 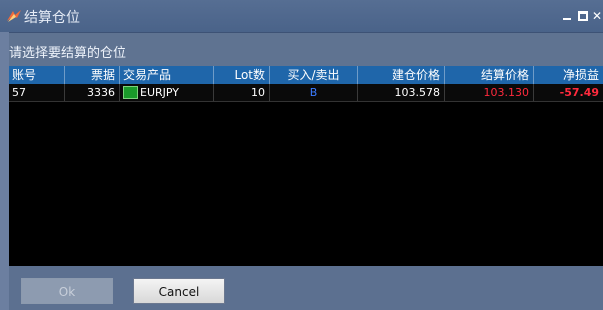 I want to click on window-title: 结算仓位, so click(x=52, y=18).